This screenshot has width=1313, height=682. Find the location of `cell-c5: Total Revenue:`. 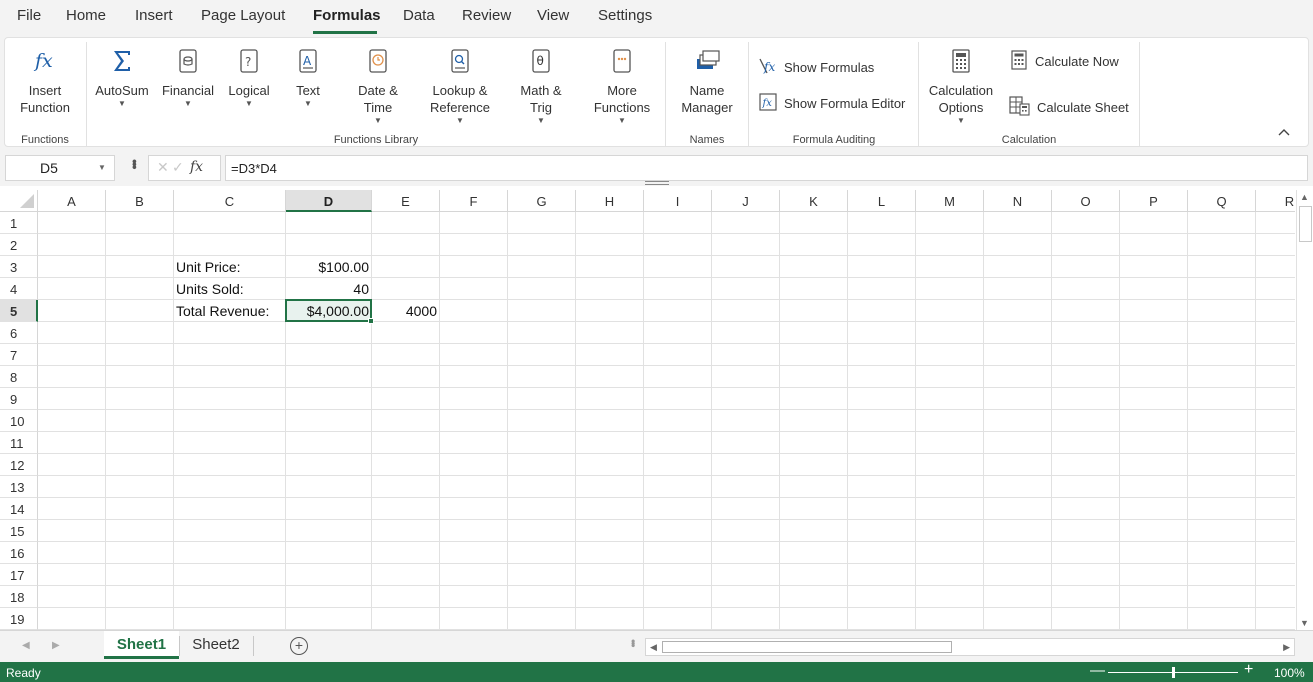

cell-c5: Total Revenue: is located at coordinates (222, 311).